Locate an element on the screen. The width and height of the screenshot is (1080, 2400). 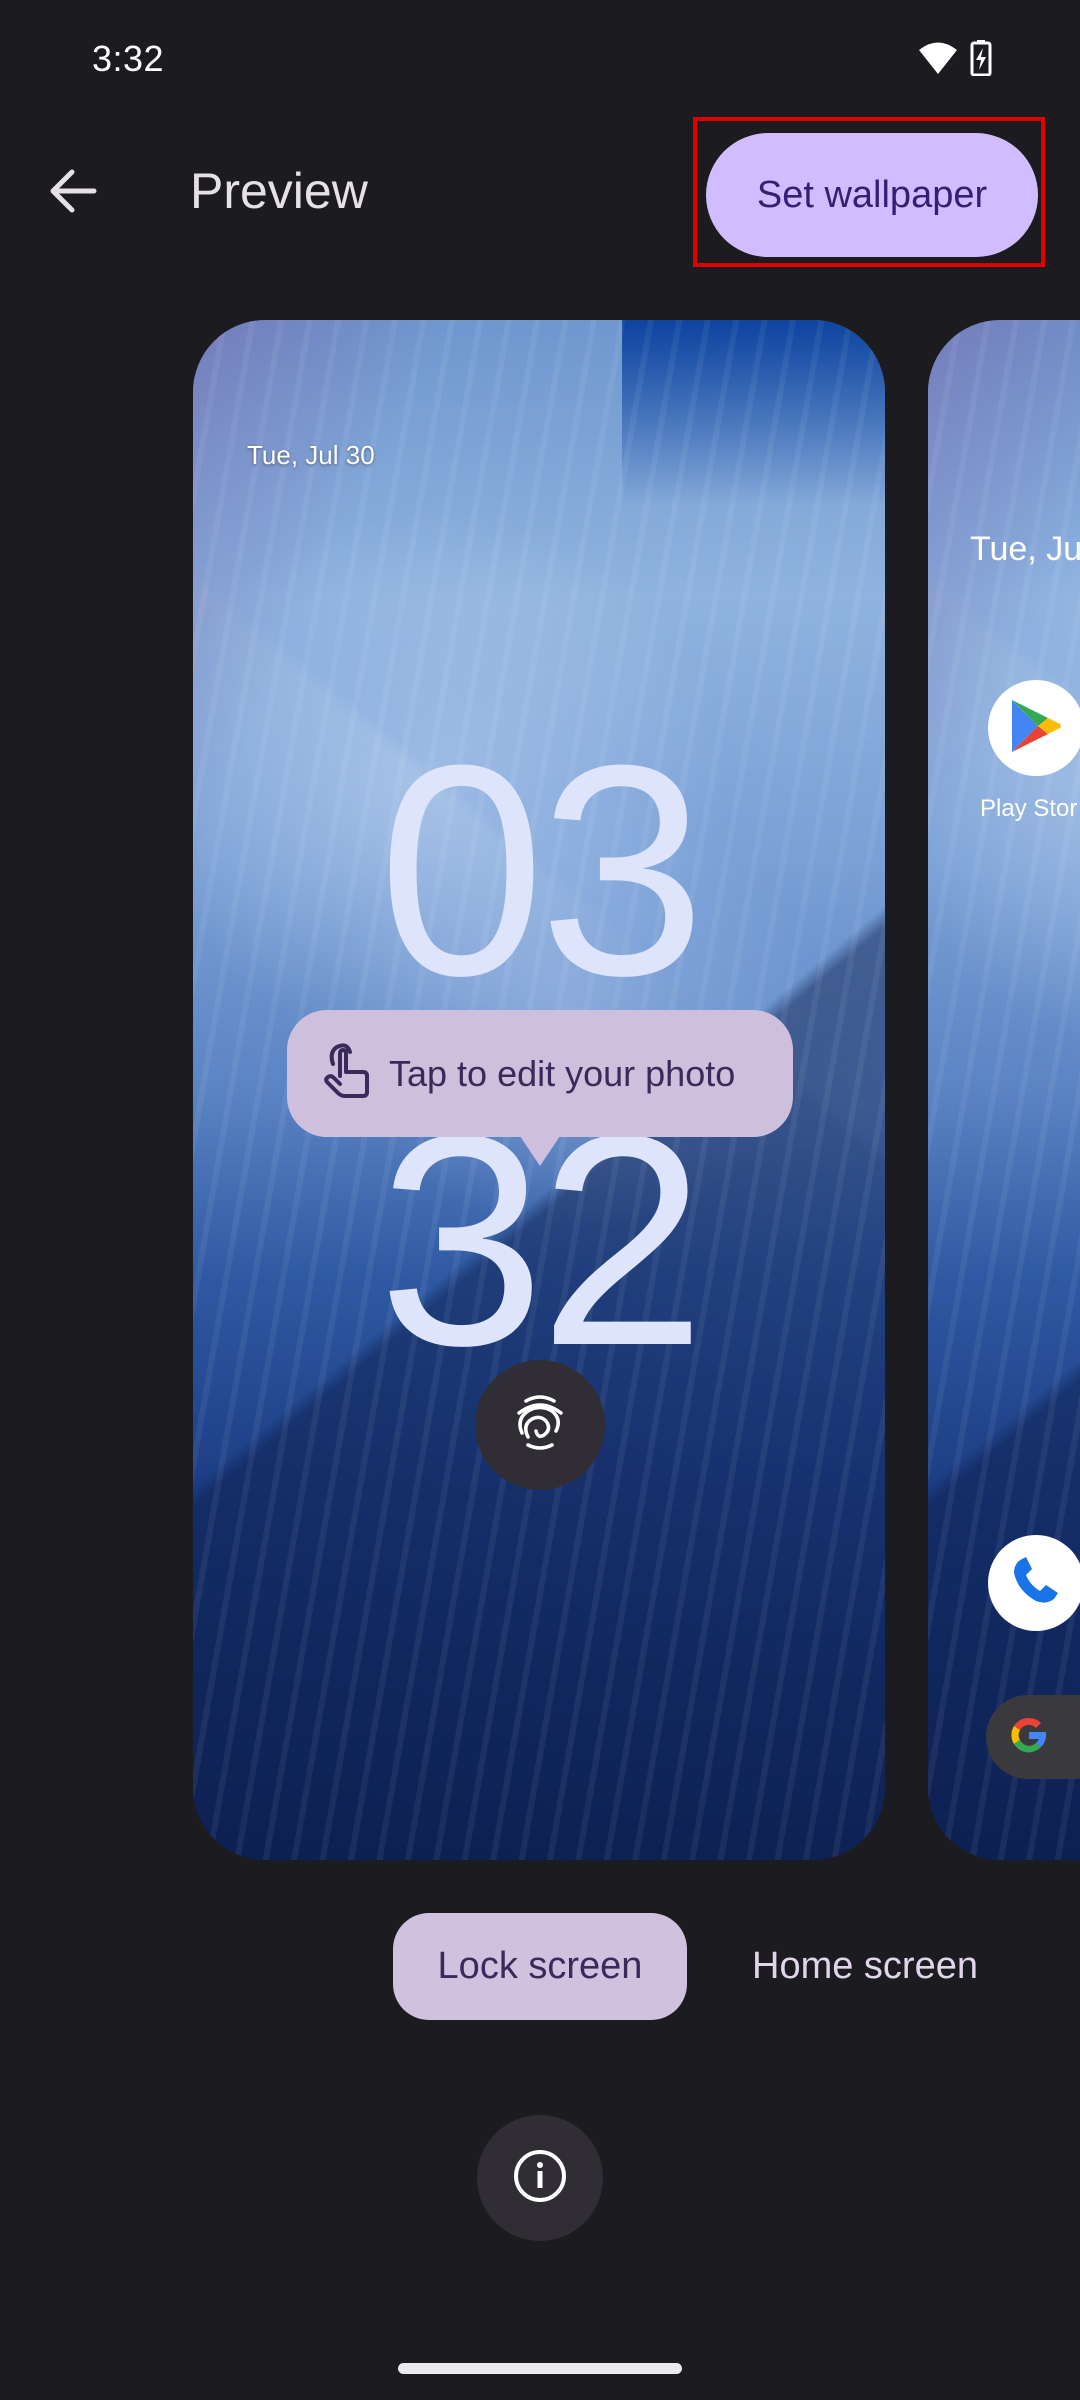
edit-photo-tooltip: Tap to edit your photo is located at coordinates (540, 1073).